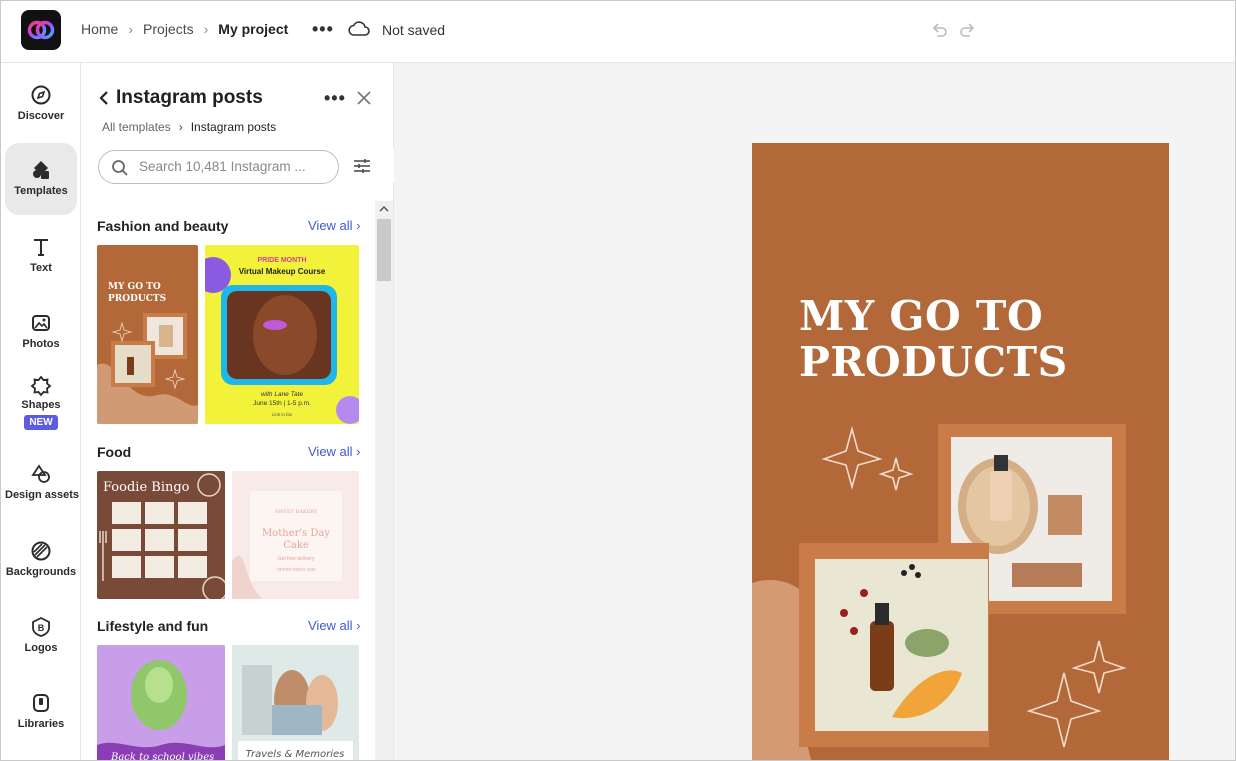 This screenshot has width=1236, height=761. What do you see at coordinates (282, 260) in the screenshot?
I see `thumb-kicker: PRIDE MONTH` at bounding box center [282, 260].